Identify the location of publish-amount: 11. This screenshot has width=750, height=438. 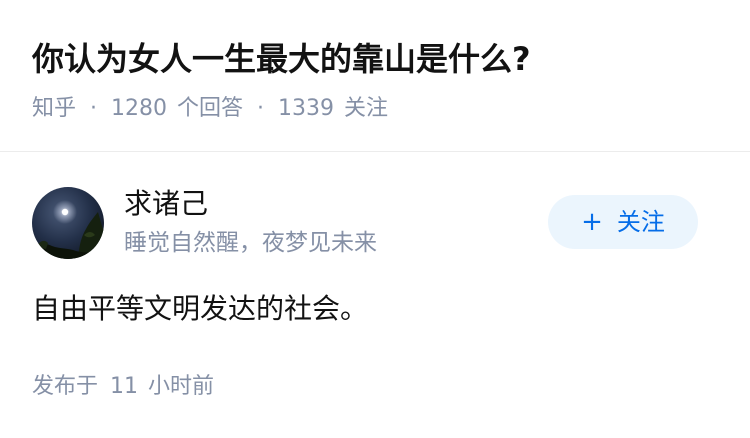
(124, 386).